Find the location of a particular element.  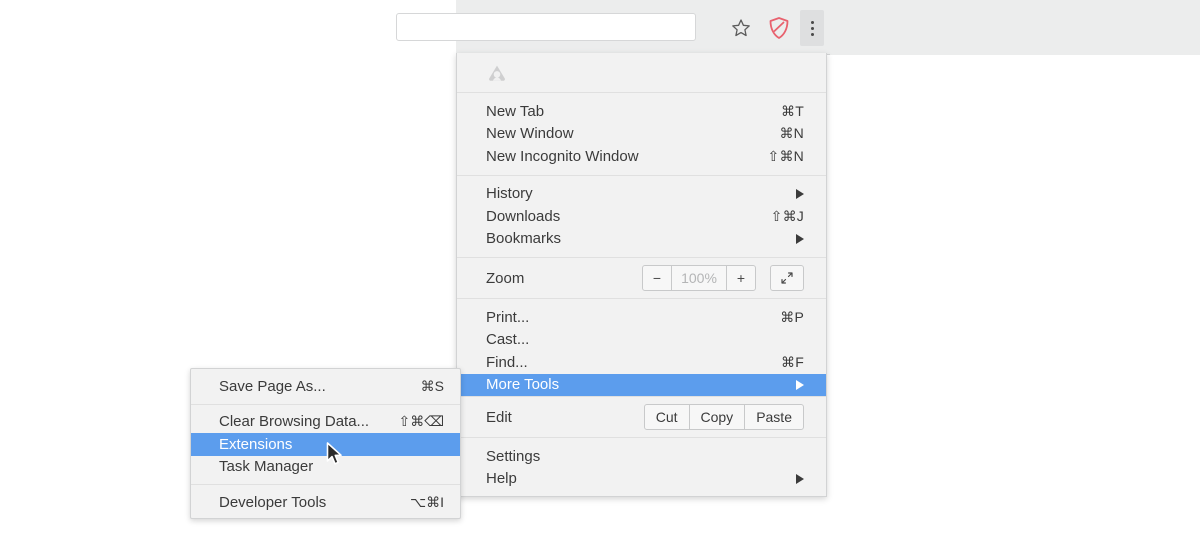

submenu-item-developer-tools: Developer Tools ⌥⌘I is located at coordinates (325, 502).